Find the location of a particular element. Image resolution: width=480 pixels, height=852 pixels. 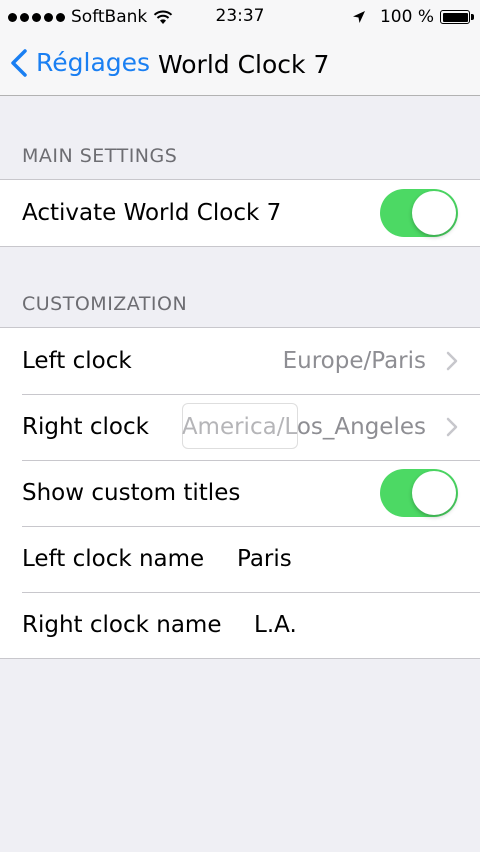

activate-label: Activate World Clock 7 is located at coordinates (152, 213).